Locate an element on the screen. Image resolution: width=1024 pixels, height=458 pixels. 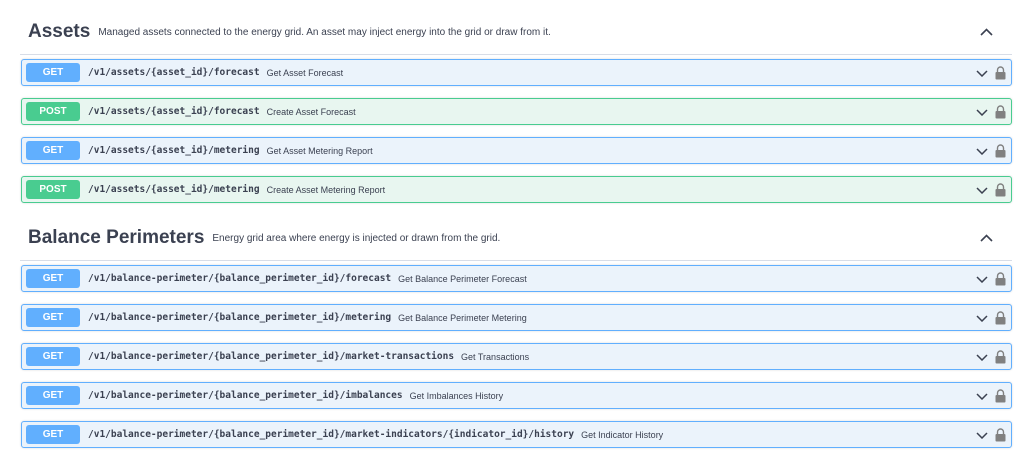
operation-summary: Create Asset Forecast is located at coordinates (311, 111).